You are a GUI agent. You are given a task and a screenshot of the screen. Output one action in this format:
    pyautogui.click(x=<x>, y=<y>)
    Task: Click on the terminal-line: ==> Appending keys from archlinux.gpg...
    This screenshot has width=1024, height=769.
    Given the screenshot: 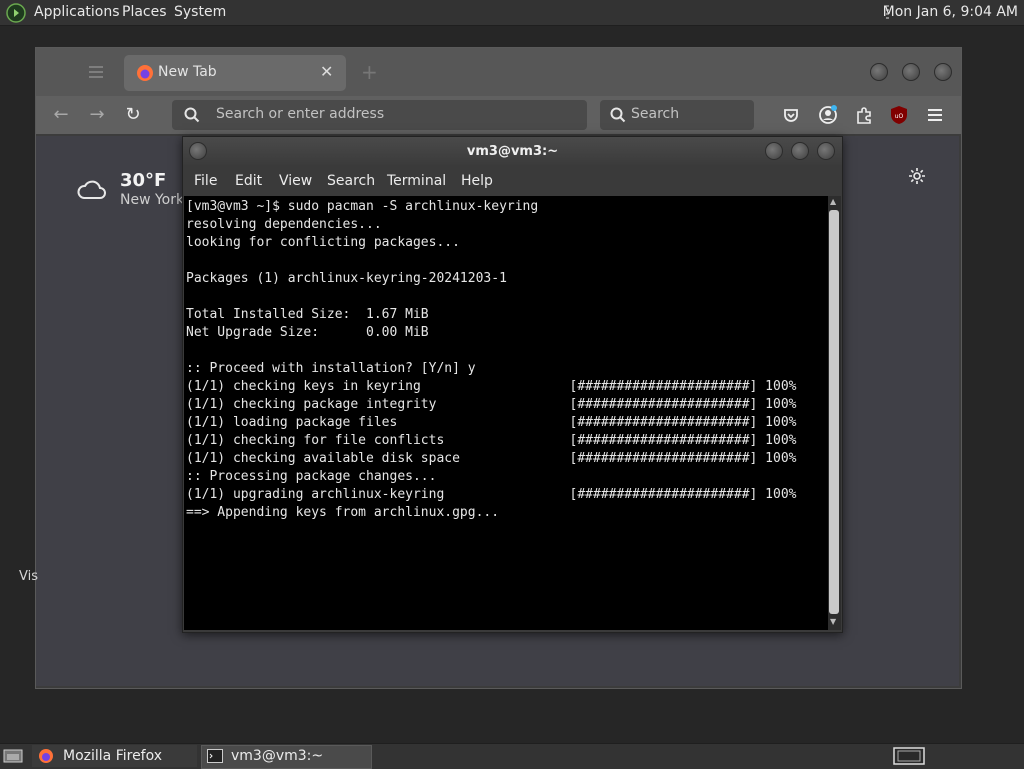 What is the action you would take?
    pyautogui.click(x=343, y=512)
    